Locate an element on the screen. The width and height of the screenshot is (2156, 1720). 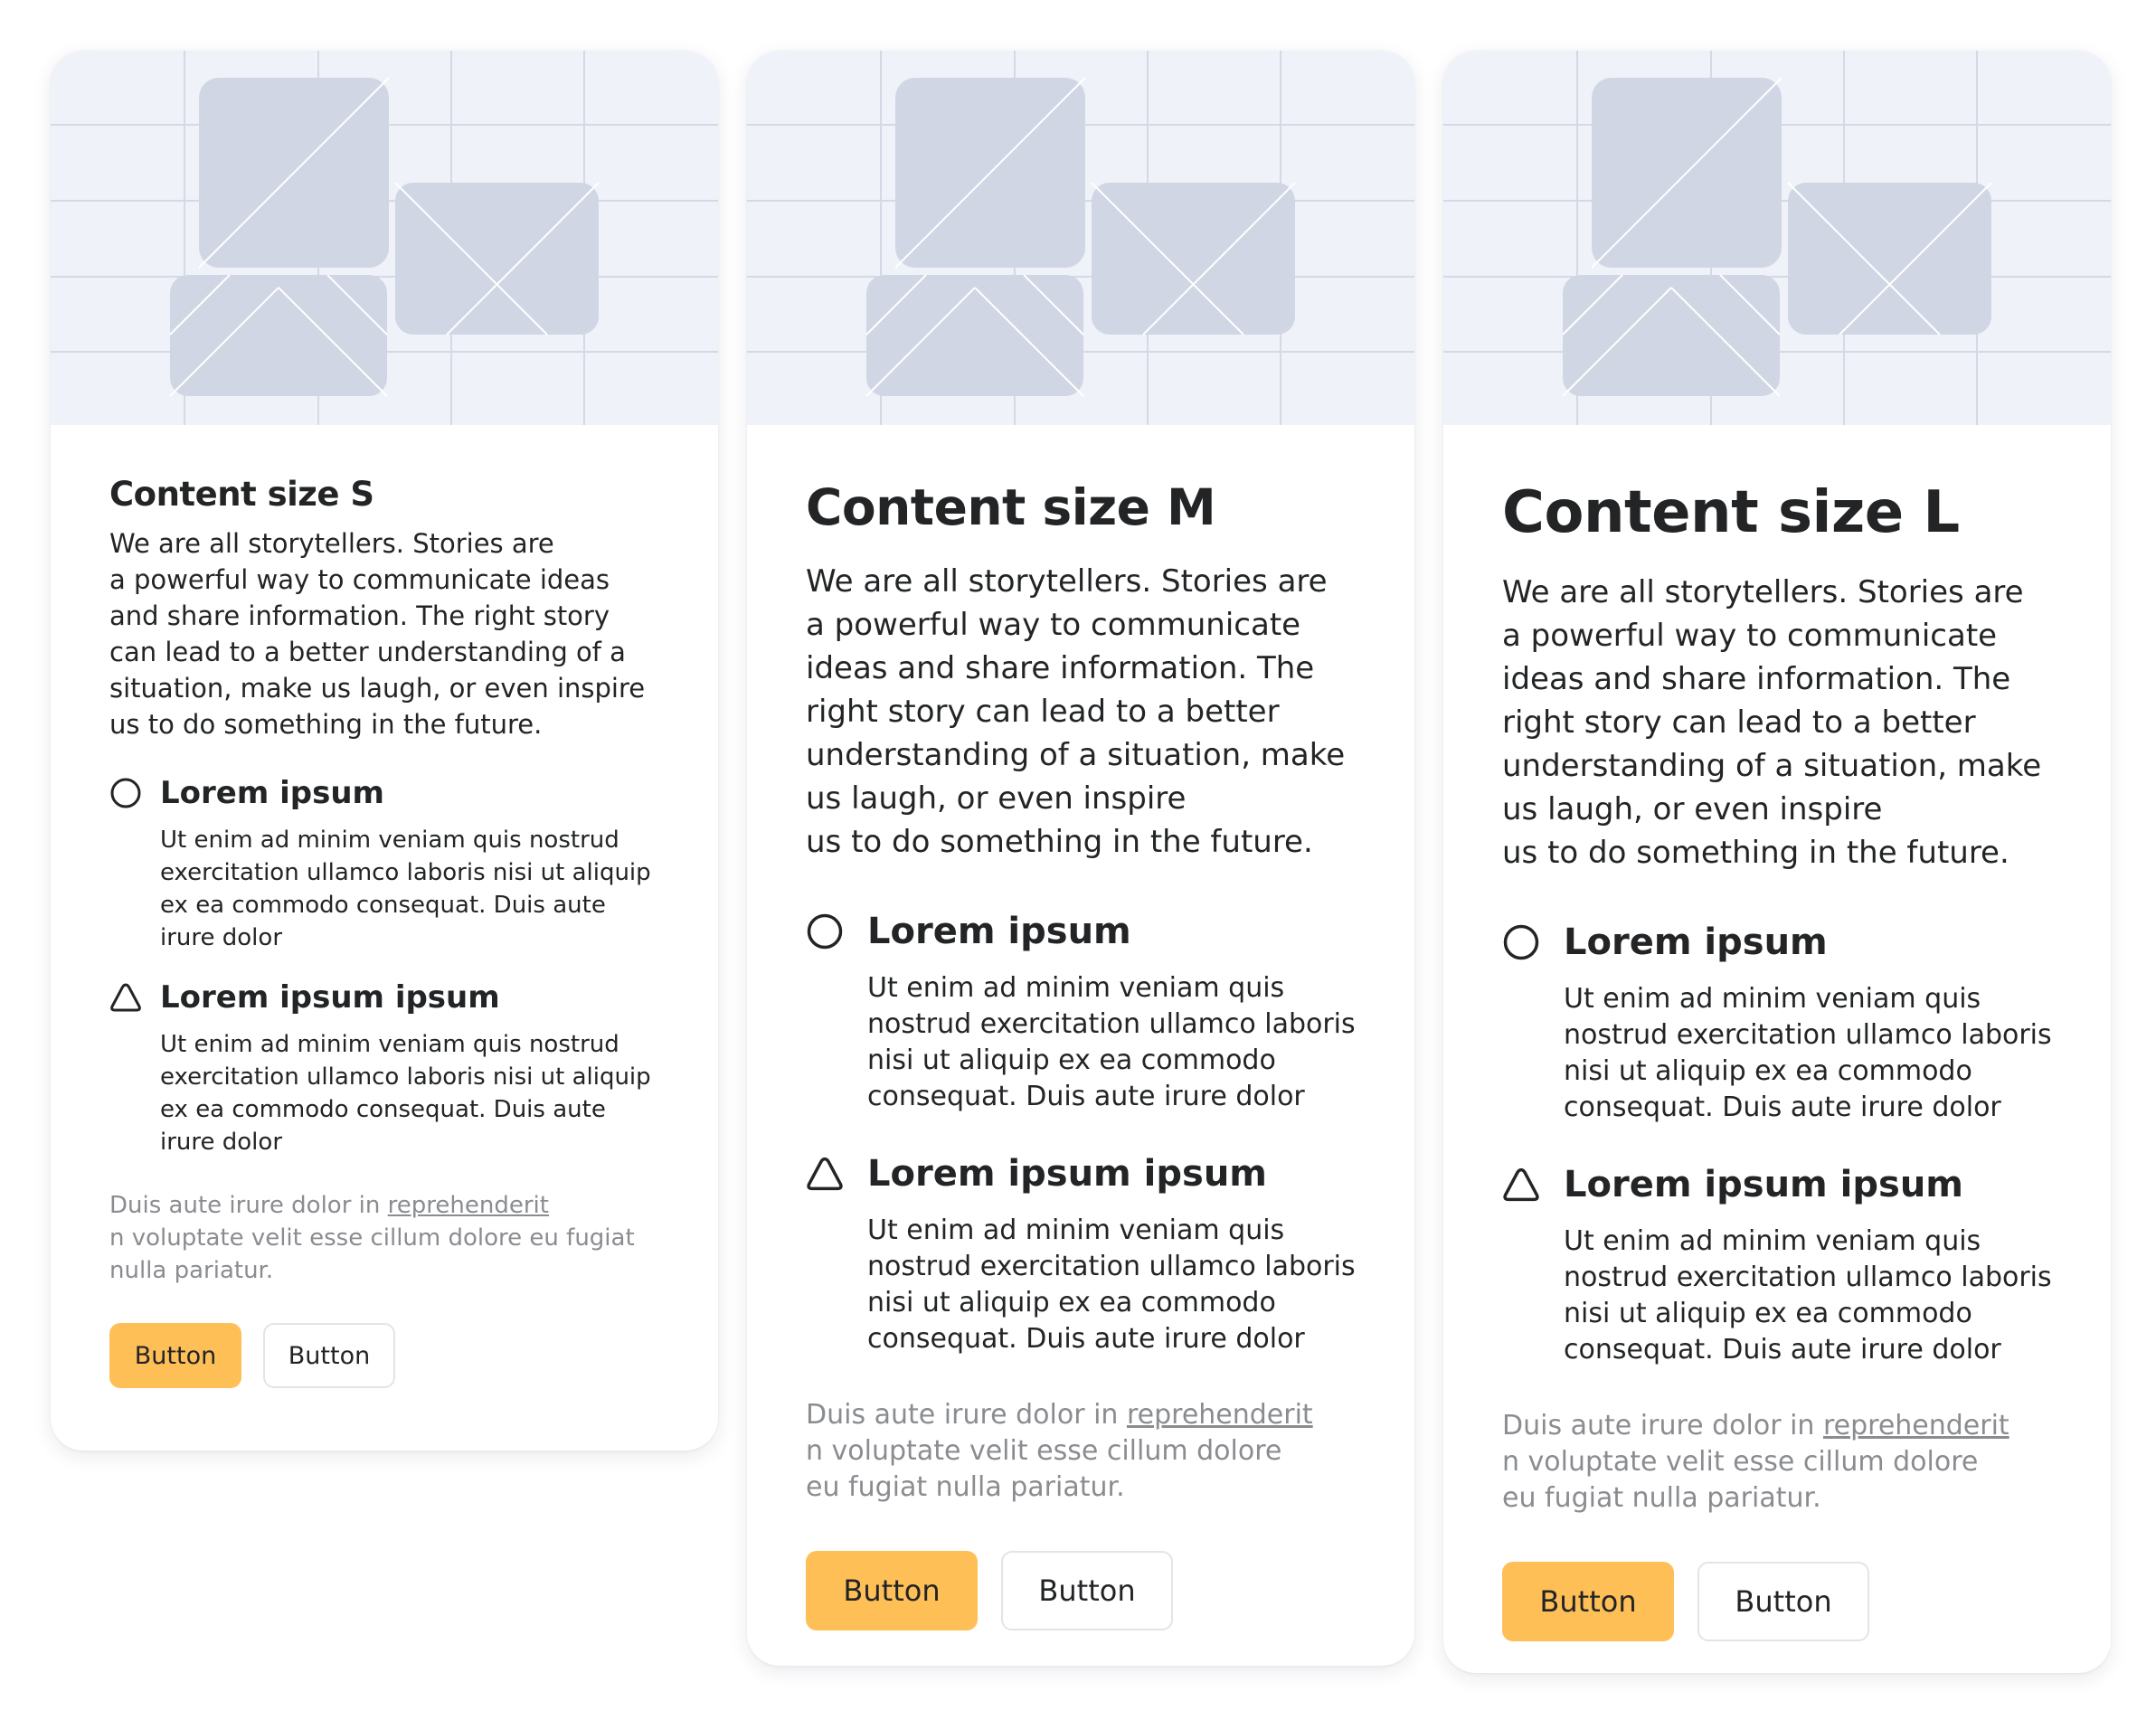
card-title: Content size L is located at coordinates (1731, 513).